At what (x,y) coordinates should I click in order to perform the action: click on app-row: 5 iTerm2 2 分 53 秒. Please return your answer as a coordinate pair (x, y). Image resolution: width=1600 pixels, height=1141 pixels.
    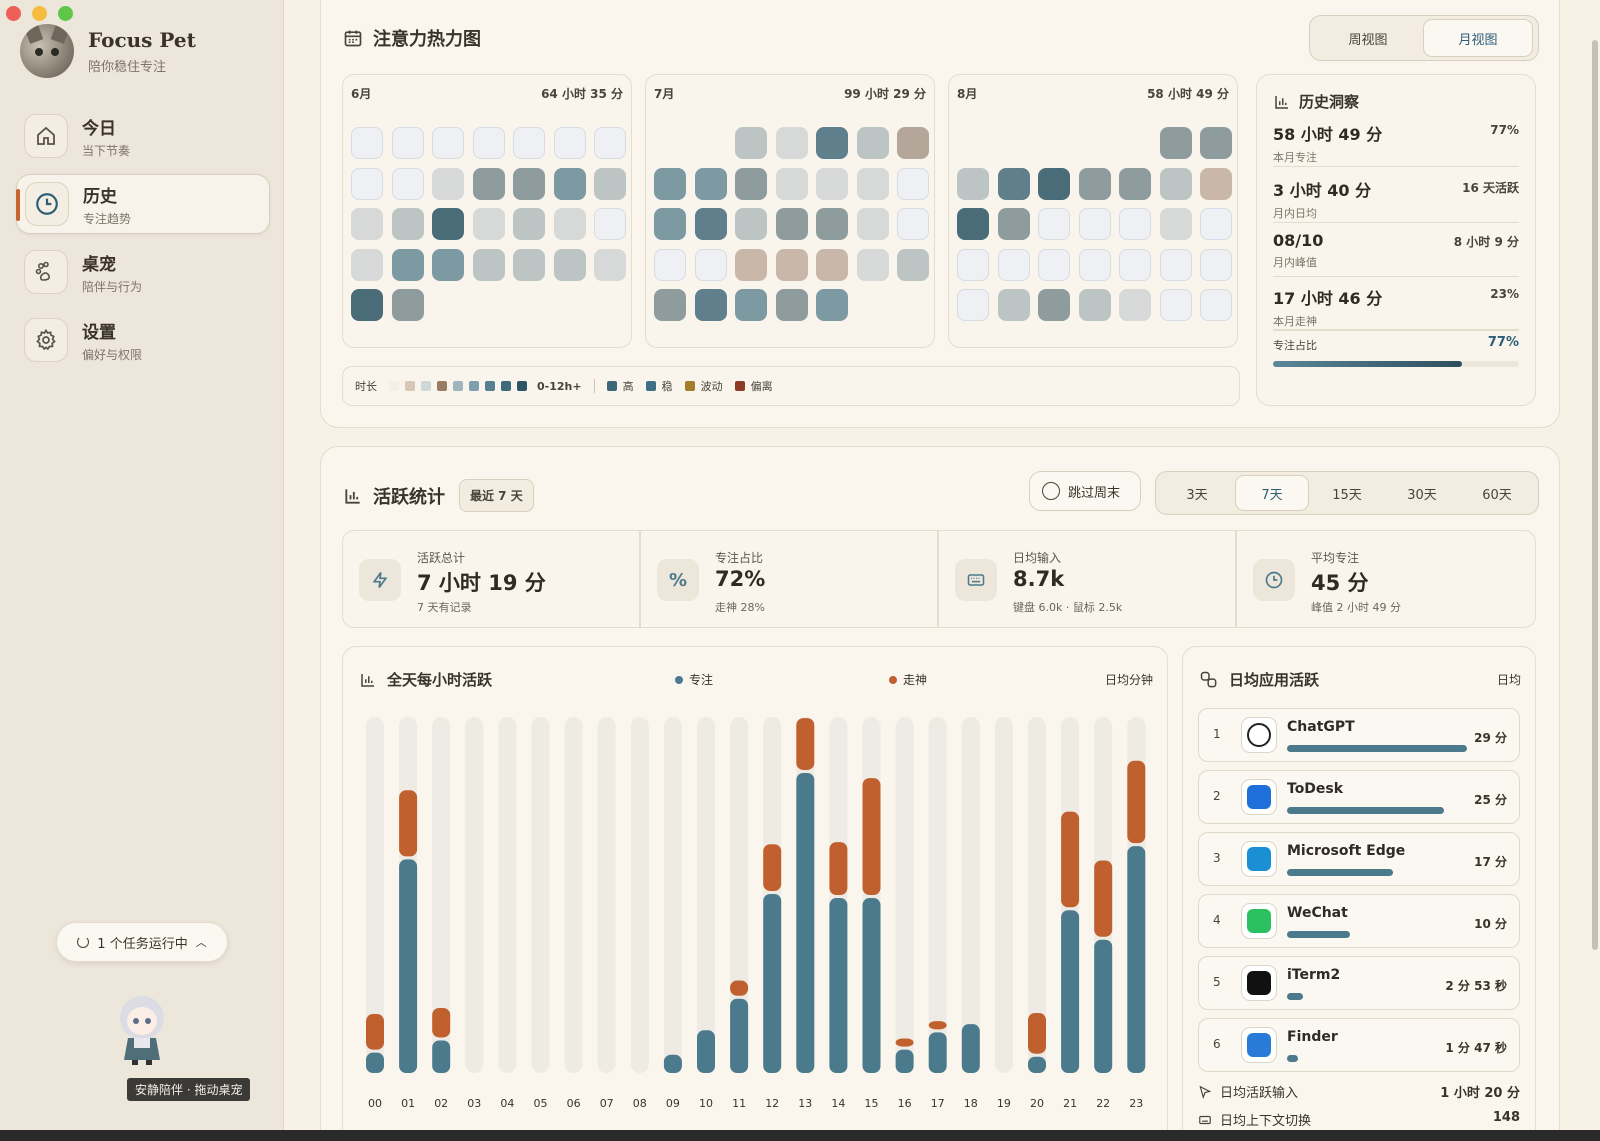
    Looking at the image, I should click on (1359, 983).